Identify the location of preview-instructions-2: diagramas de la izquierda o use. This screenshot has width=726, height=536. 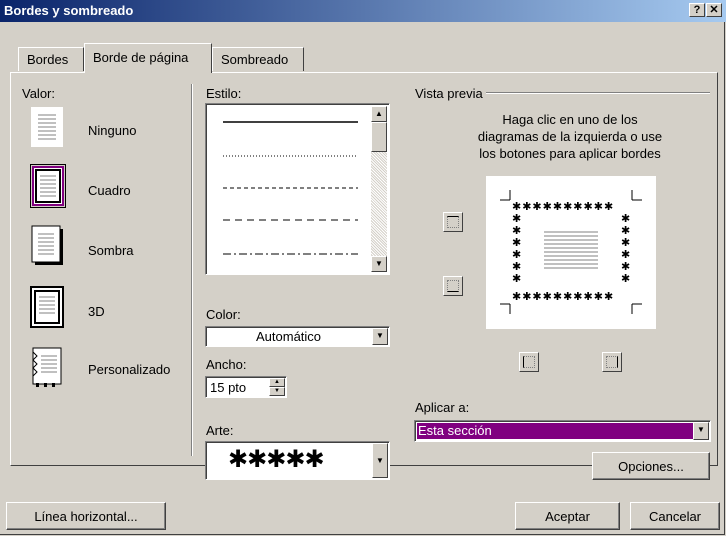
(570, 136).